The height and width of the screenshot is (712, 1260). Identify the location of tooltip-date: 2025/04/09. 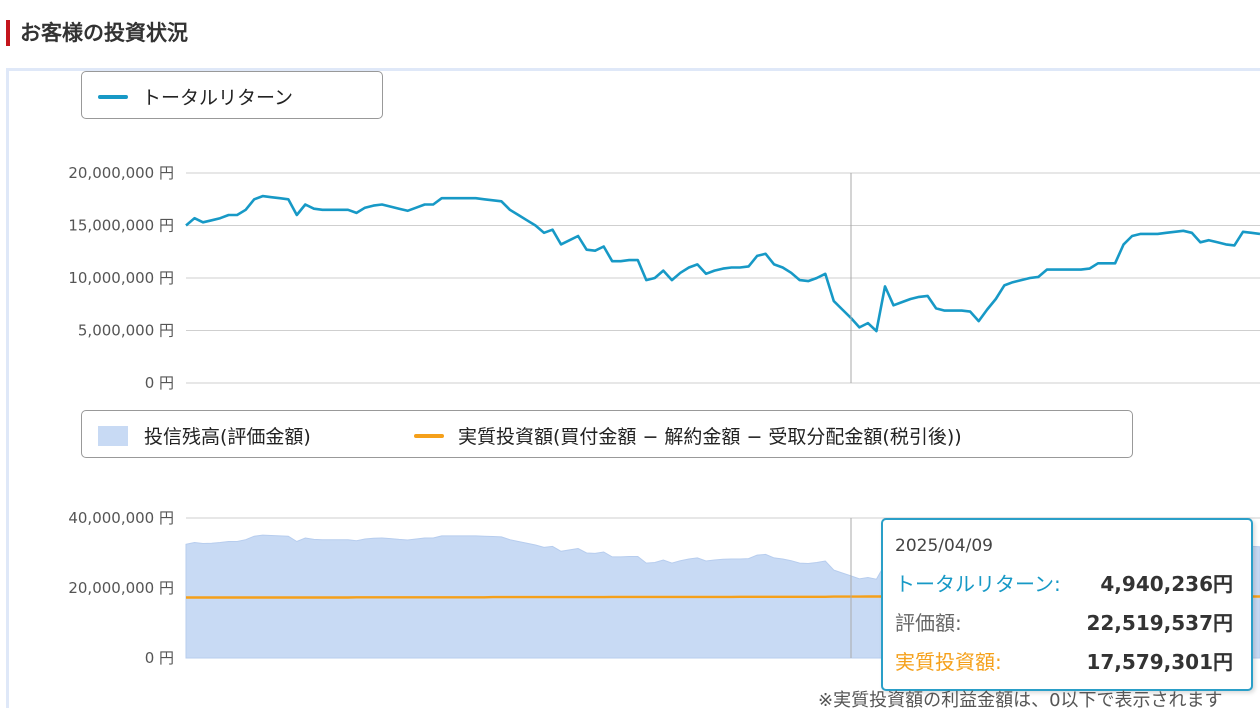
(944, 546).